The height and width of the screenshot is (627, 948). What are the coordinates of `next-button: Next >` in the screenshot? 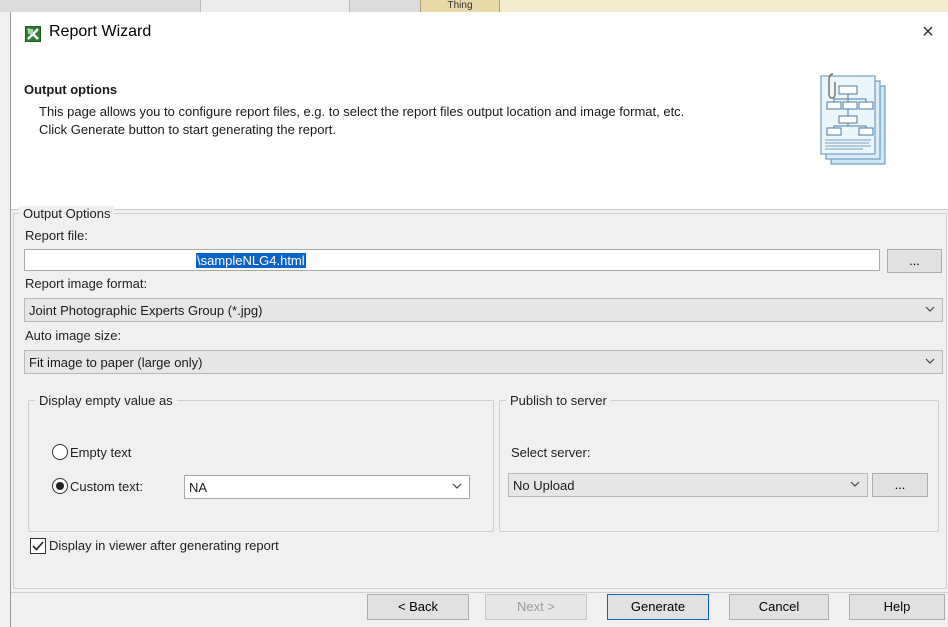 It's located at (536, 607).